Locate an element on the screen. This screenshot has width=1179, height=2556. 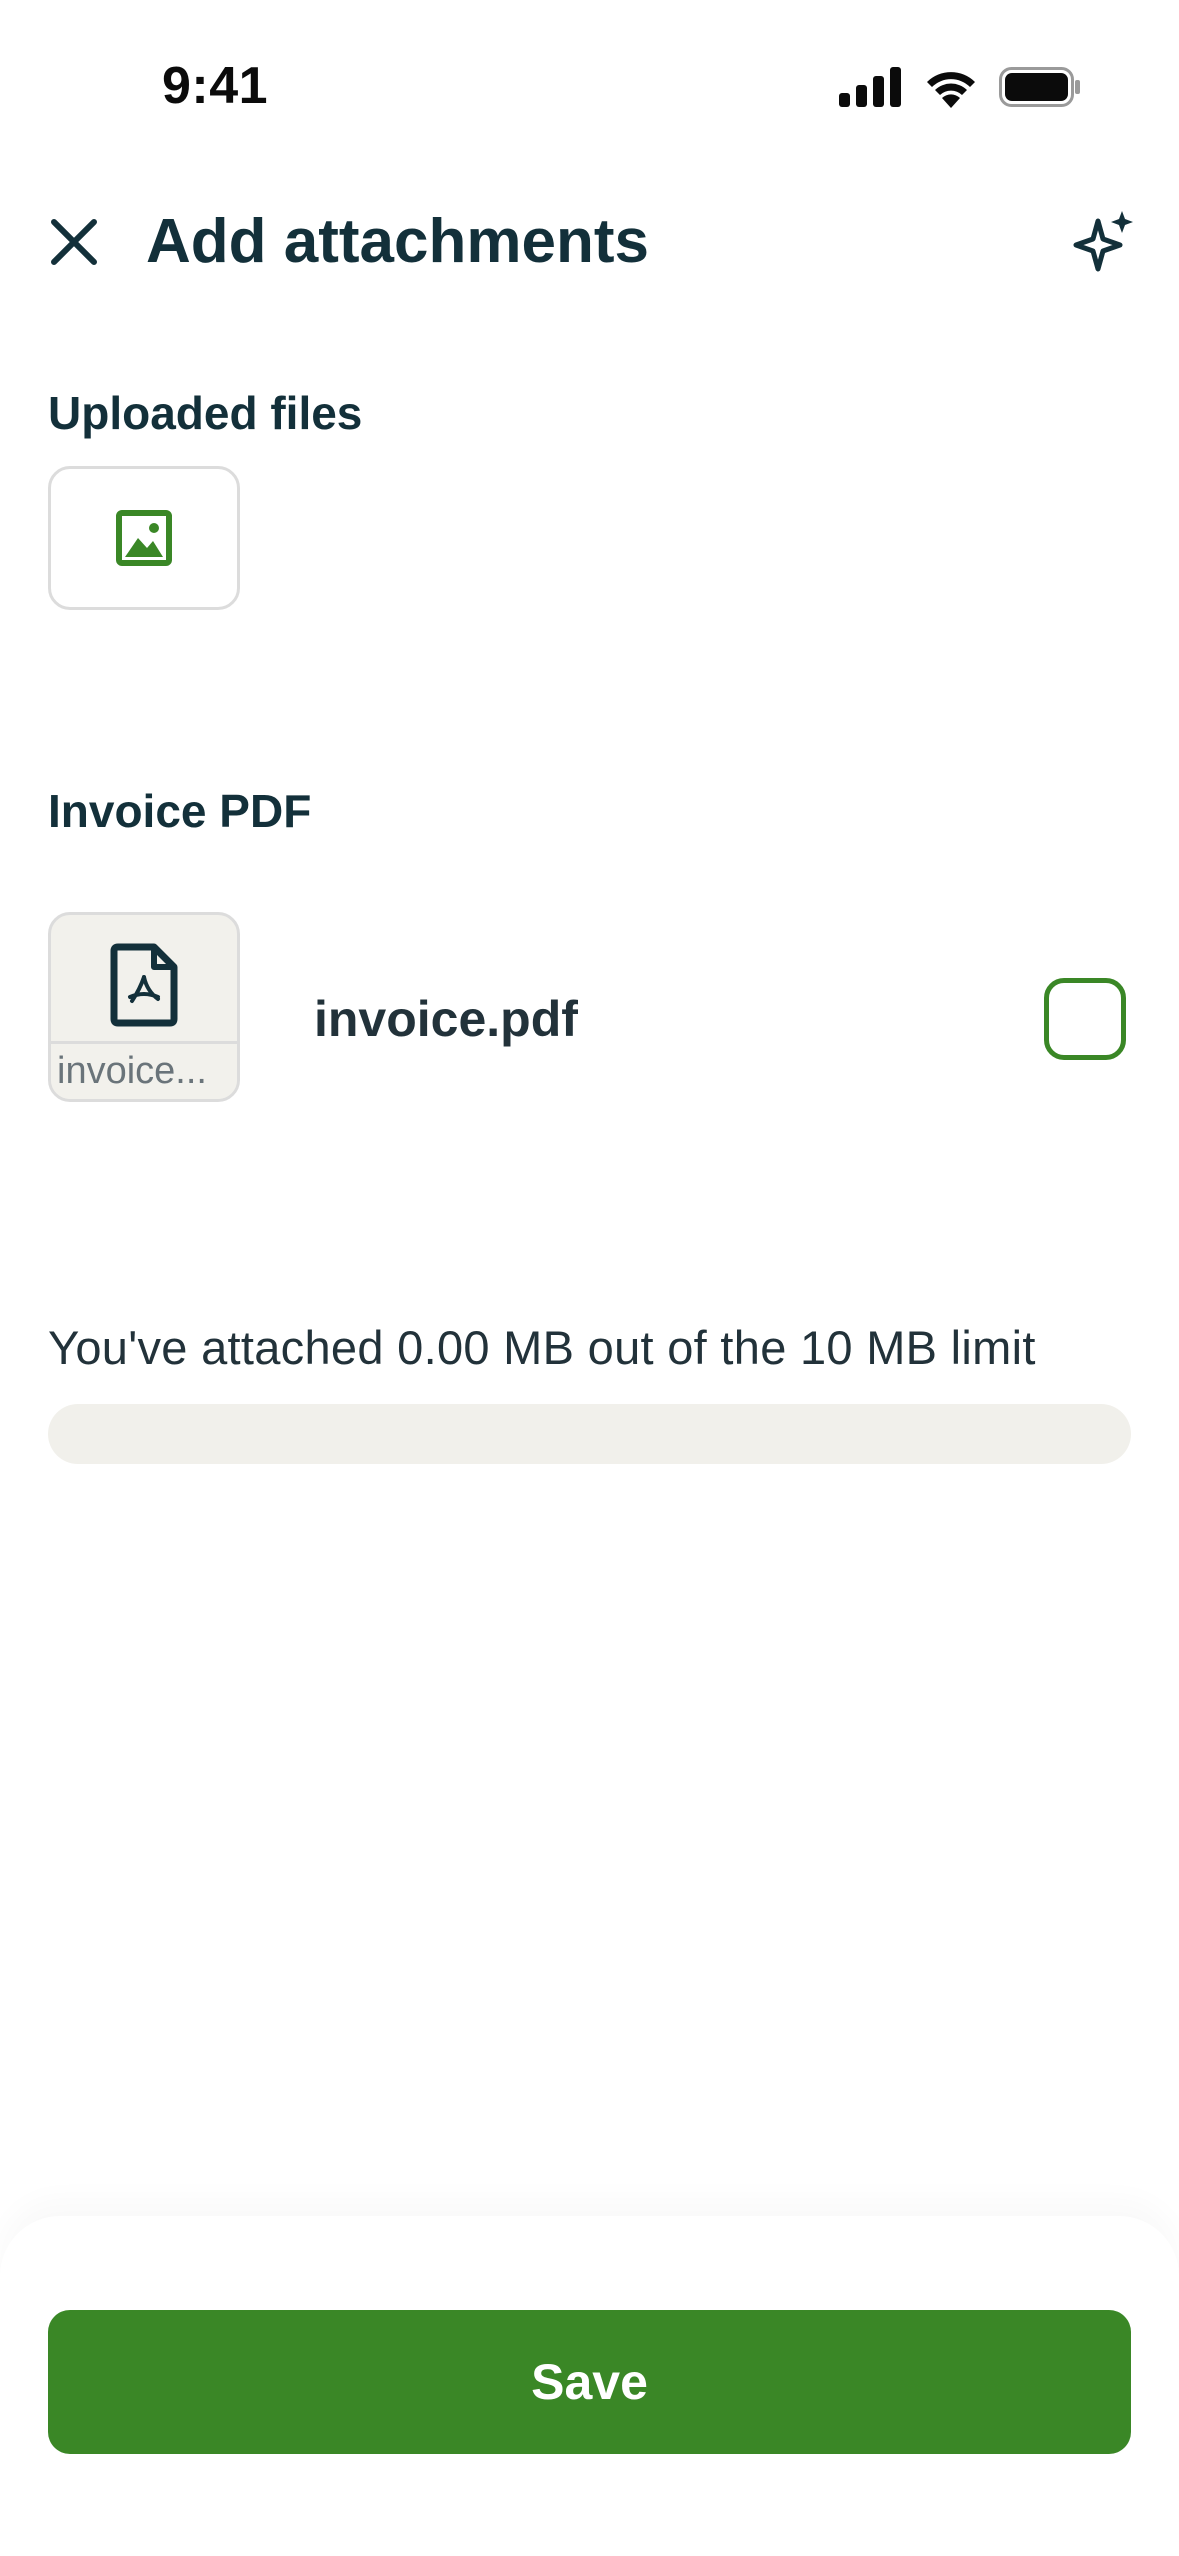
save-button: Save is located at coordinates (589, 2382).